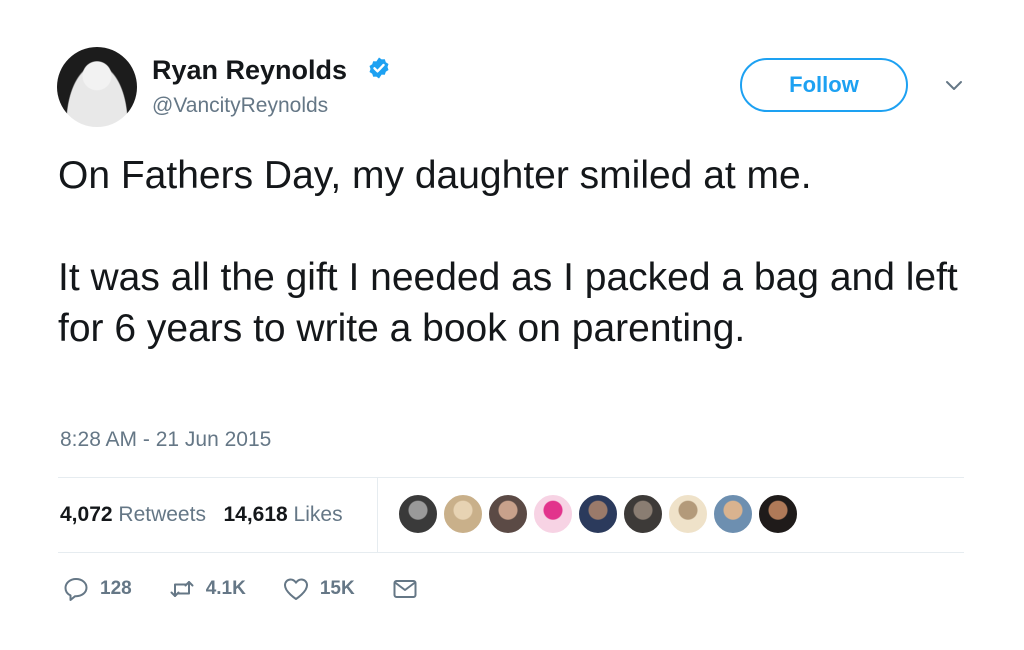 The image size is (1024, 650). I want to click on divider-bottom, so click(511, 552).